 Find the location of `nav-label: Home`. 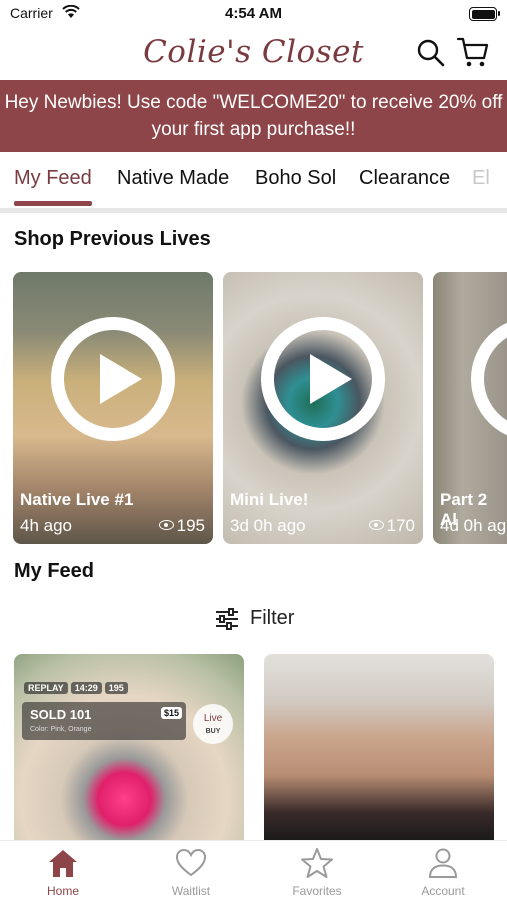

nav-label: Home is located at coordinates (62, 891).